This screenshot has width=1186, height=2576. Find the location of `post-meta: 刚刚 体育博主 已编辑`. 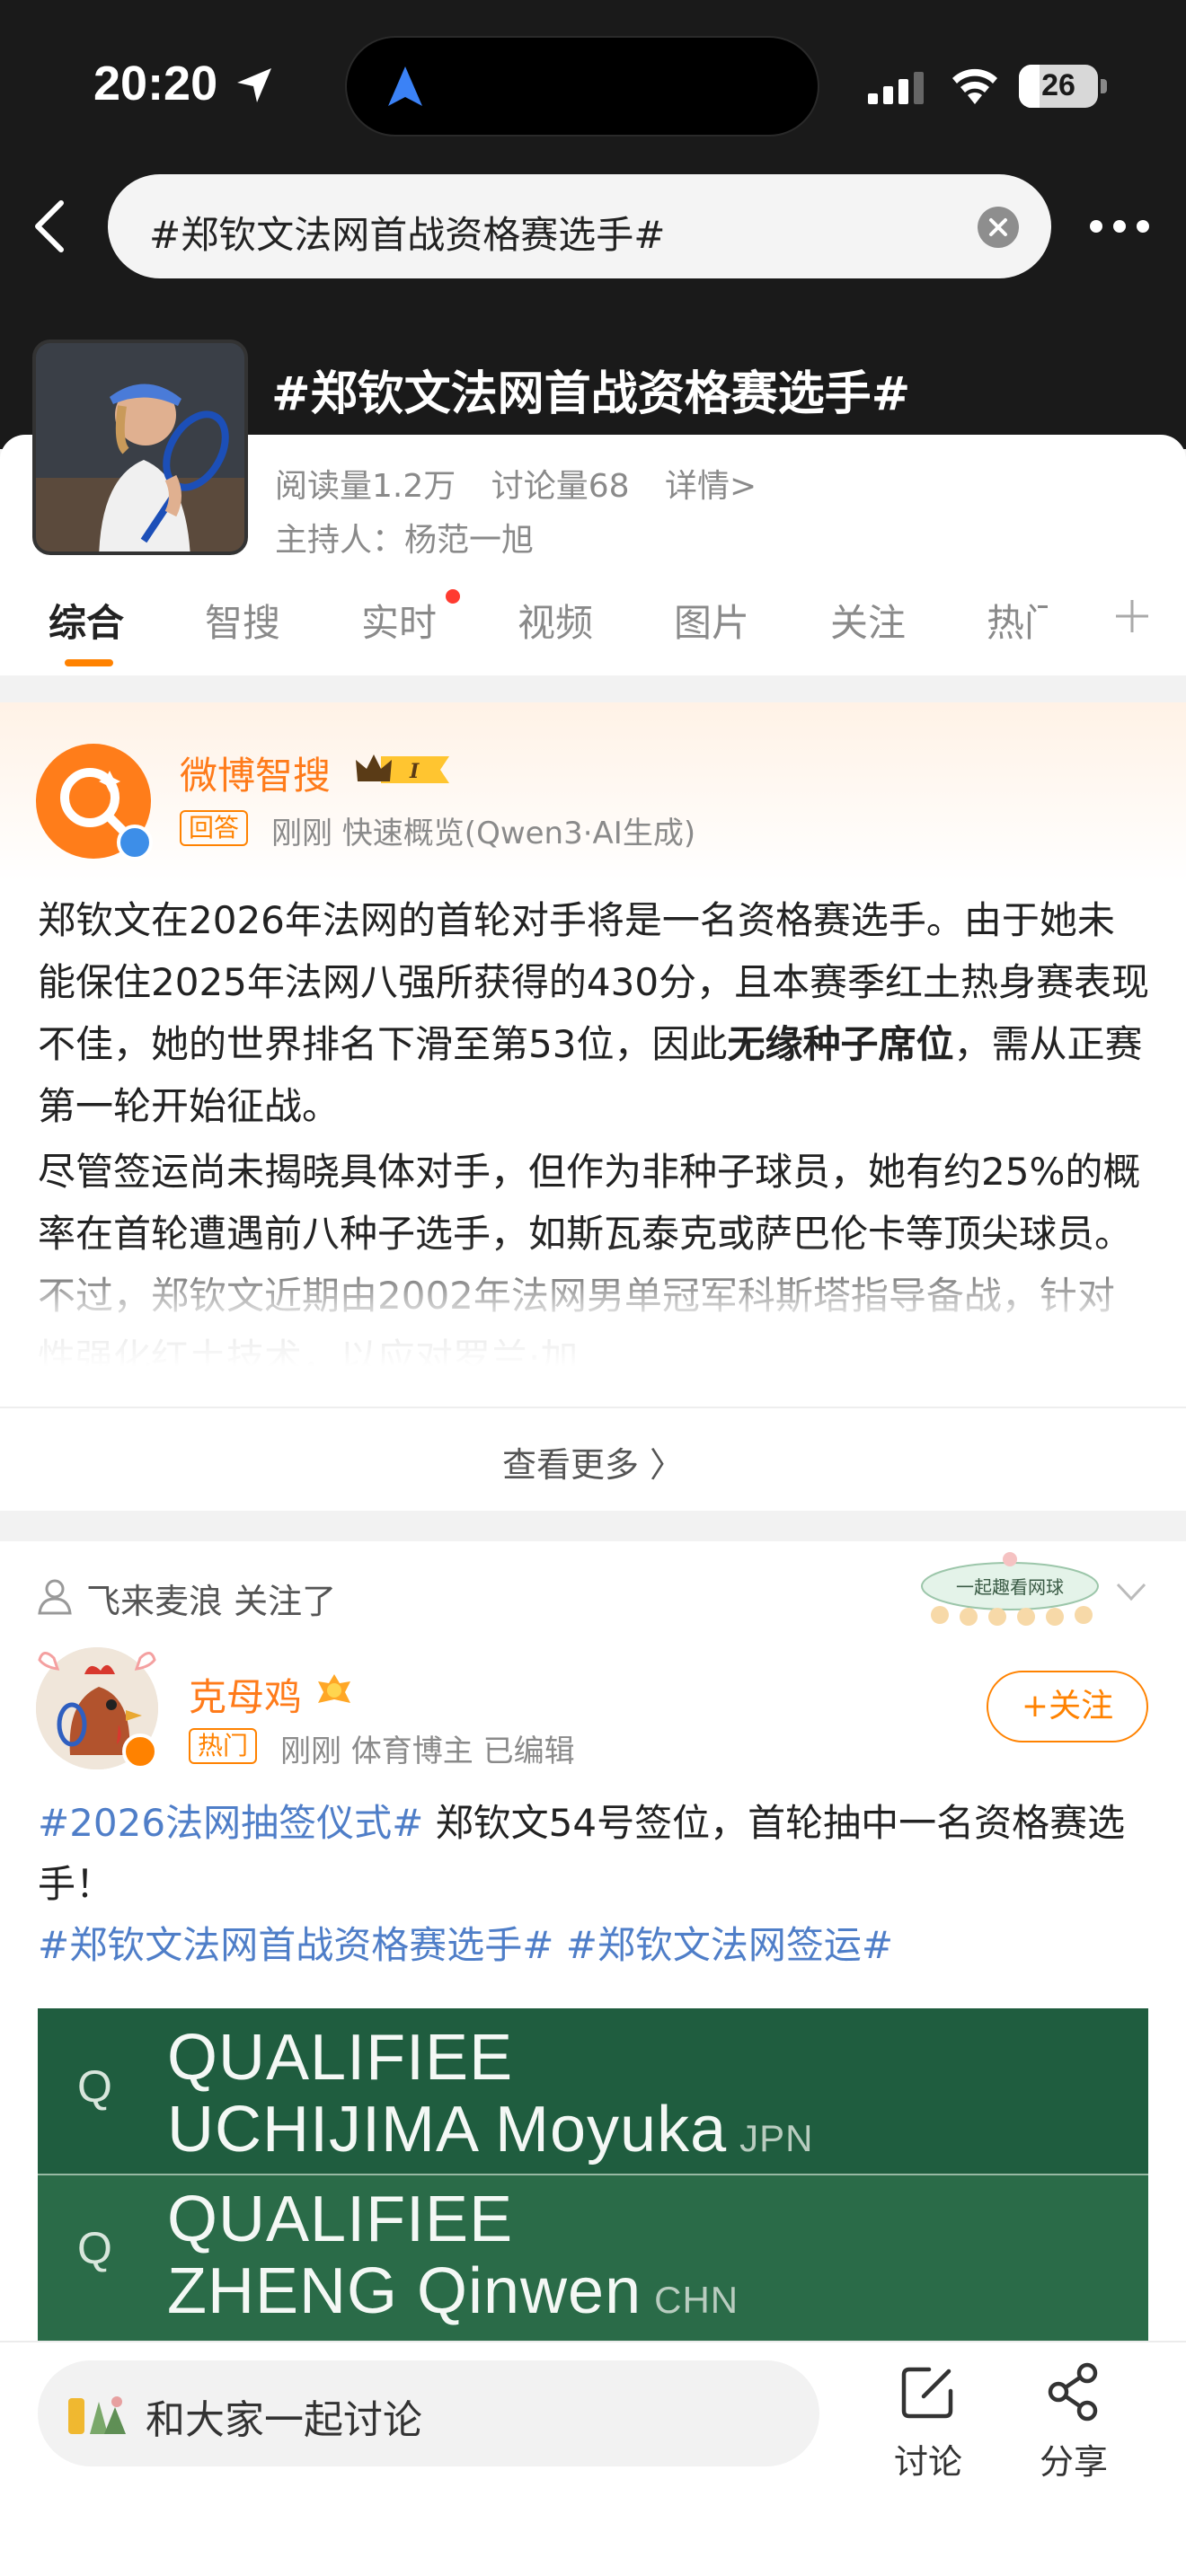

post-meta: 刚刚 体育博主 已编辑 is located at coordinates (427, 1751).